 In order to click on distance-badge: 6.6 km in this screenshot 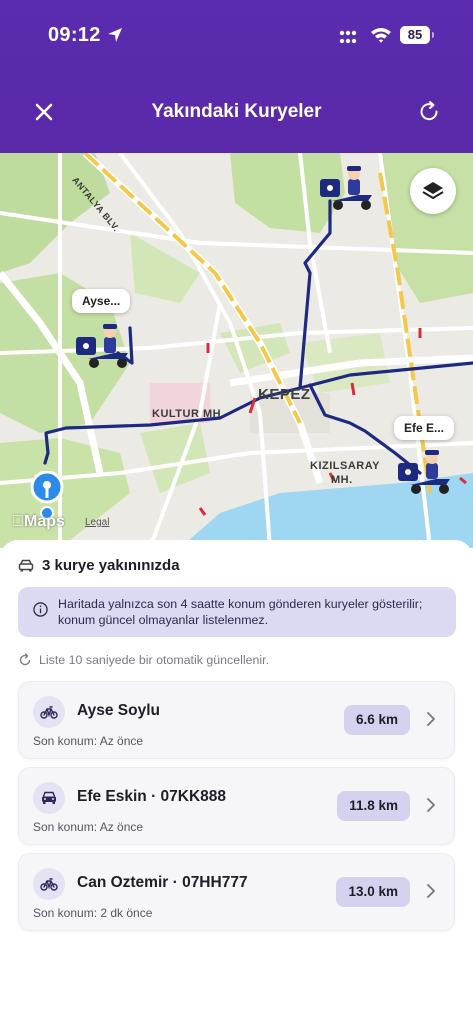, I will do `click(376, 720)`.